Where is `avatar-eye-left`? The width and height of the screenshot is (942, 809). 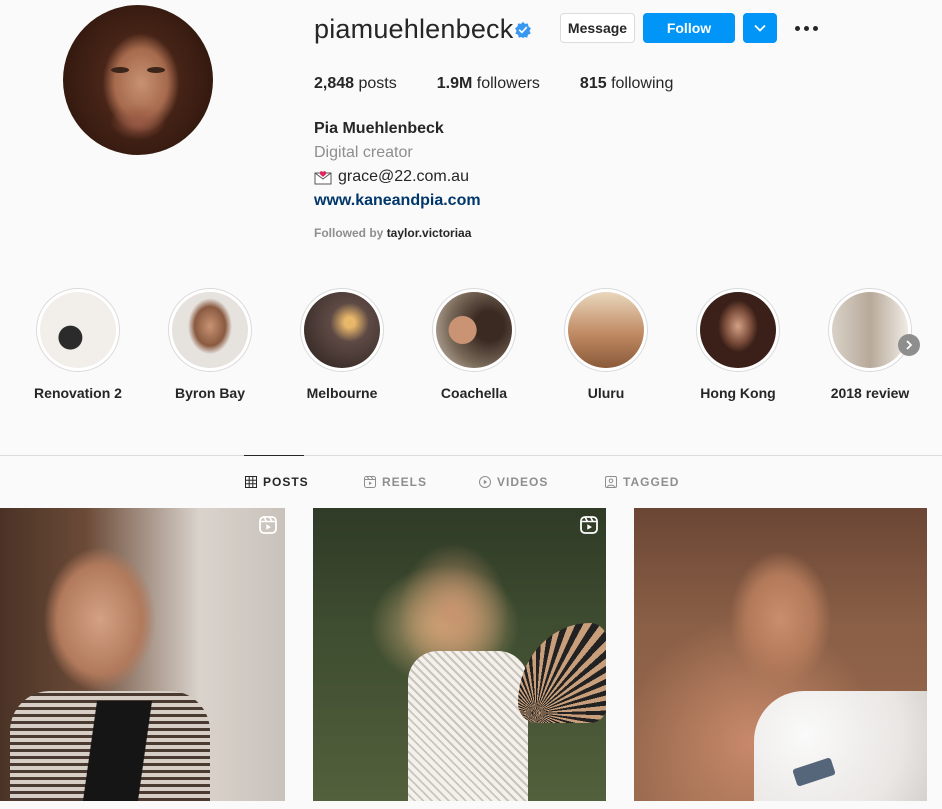
avatar-eye-left is located at coordinates (120, 70).